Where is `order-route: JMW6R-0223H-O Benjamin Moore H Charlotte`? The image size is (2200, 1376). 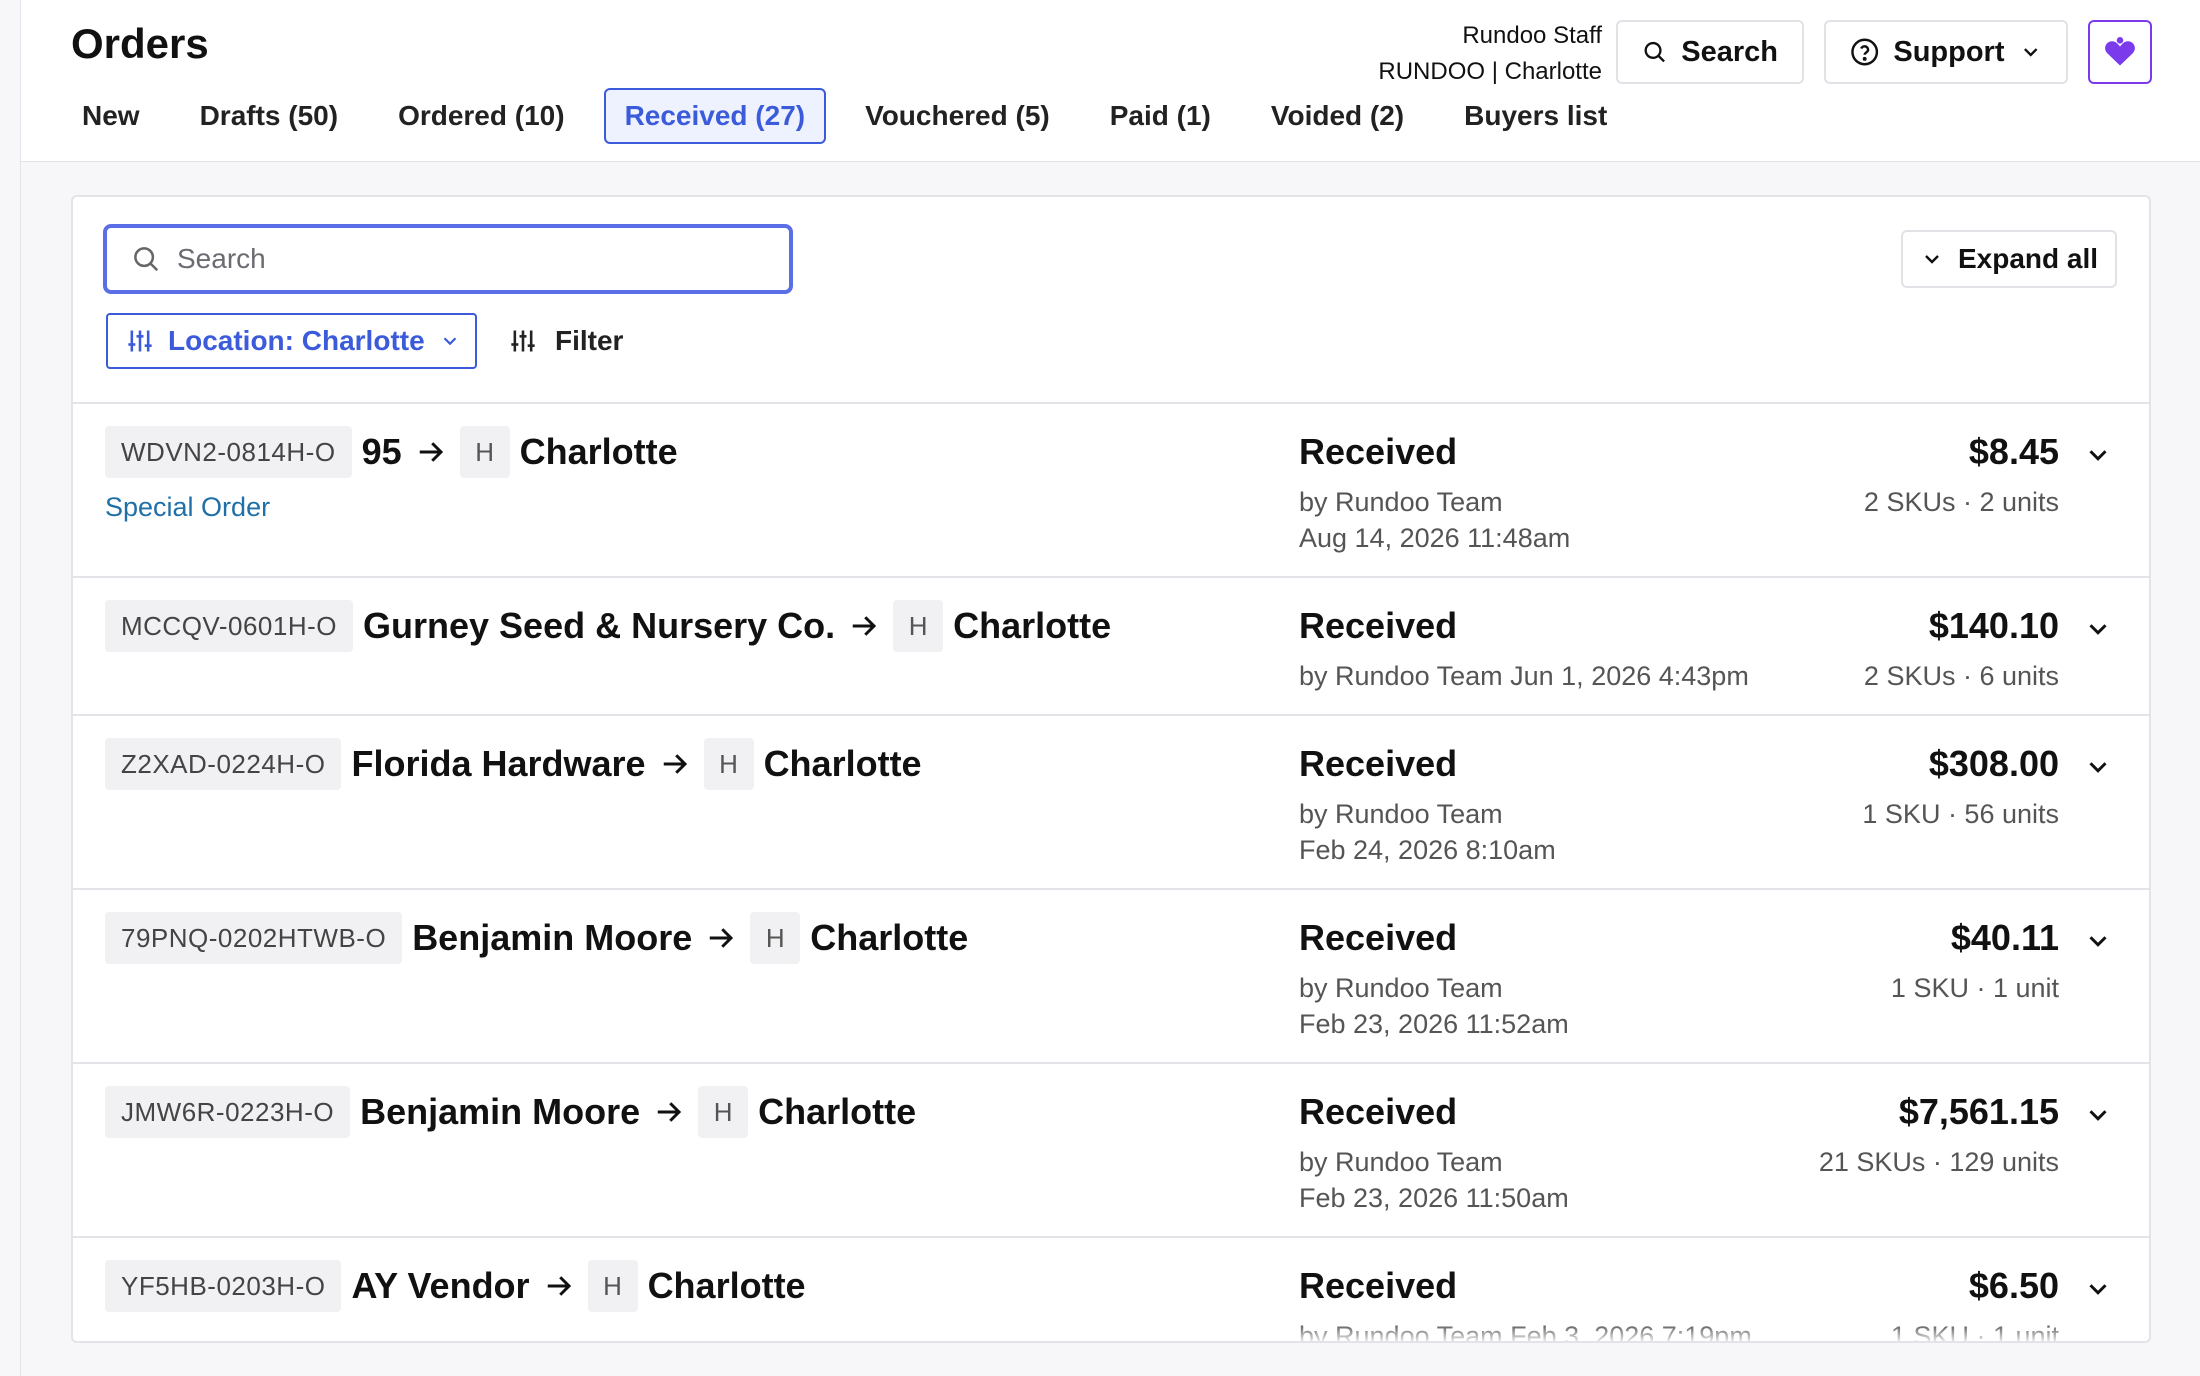
order-route: JMW6R-0223H-O Benjamin Moore H Charlotte is located at coordinates (510, 1112).